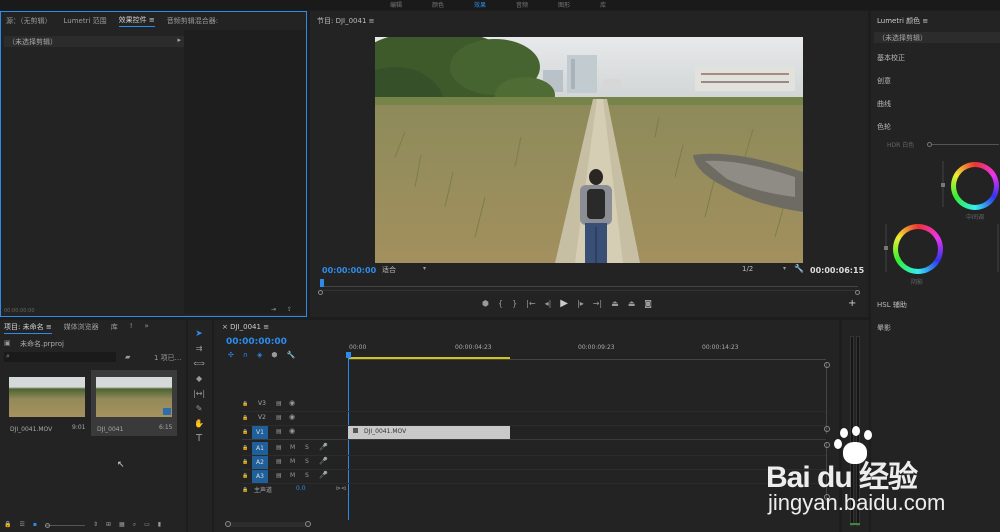 The height and width of the screenshot is (532, 1000). I want to click on track-label: V1, so click(260, 432).